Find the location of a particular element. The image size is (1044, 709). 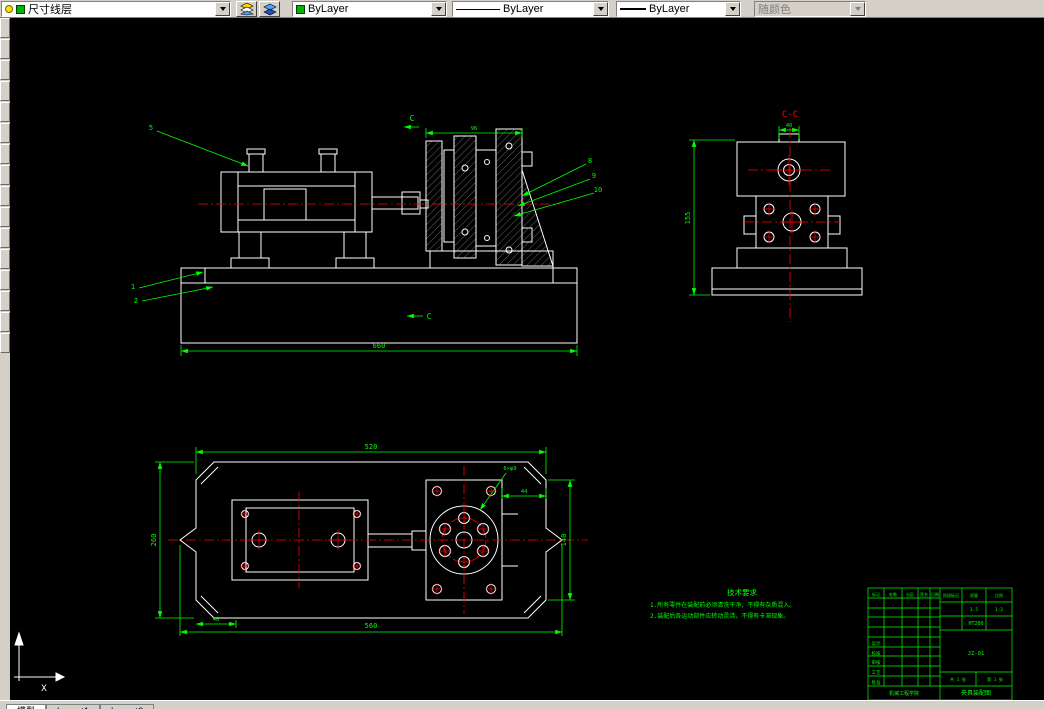

bolt-hole-callout: 6×φ9 is located at coordinates (509, 469).